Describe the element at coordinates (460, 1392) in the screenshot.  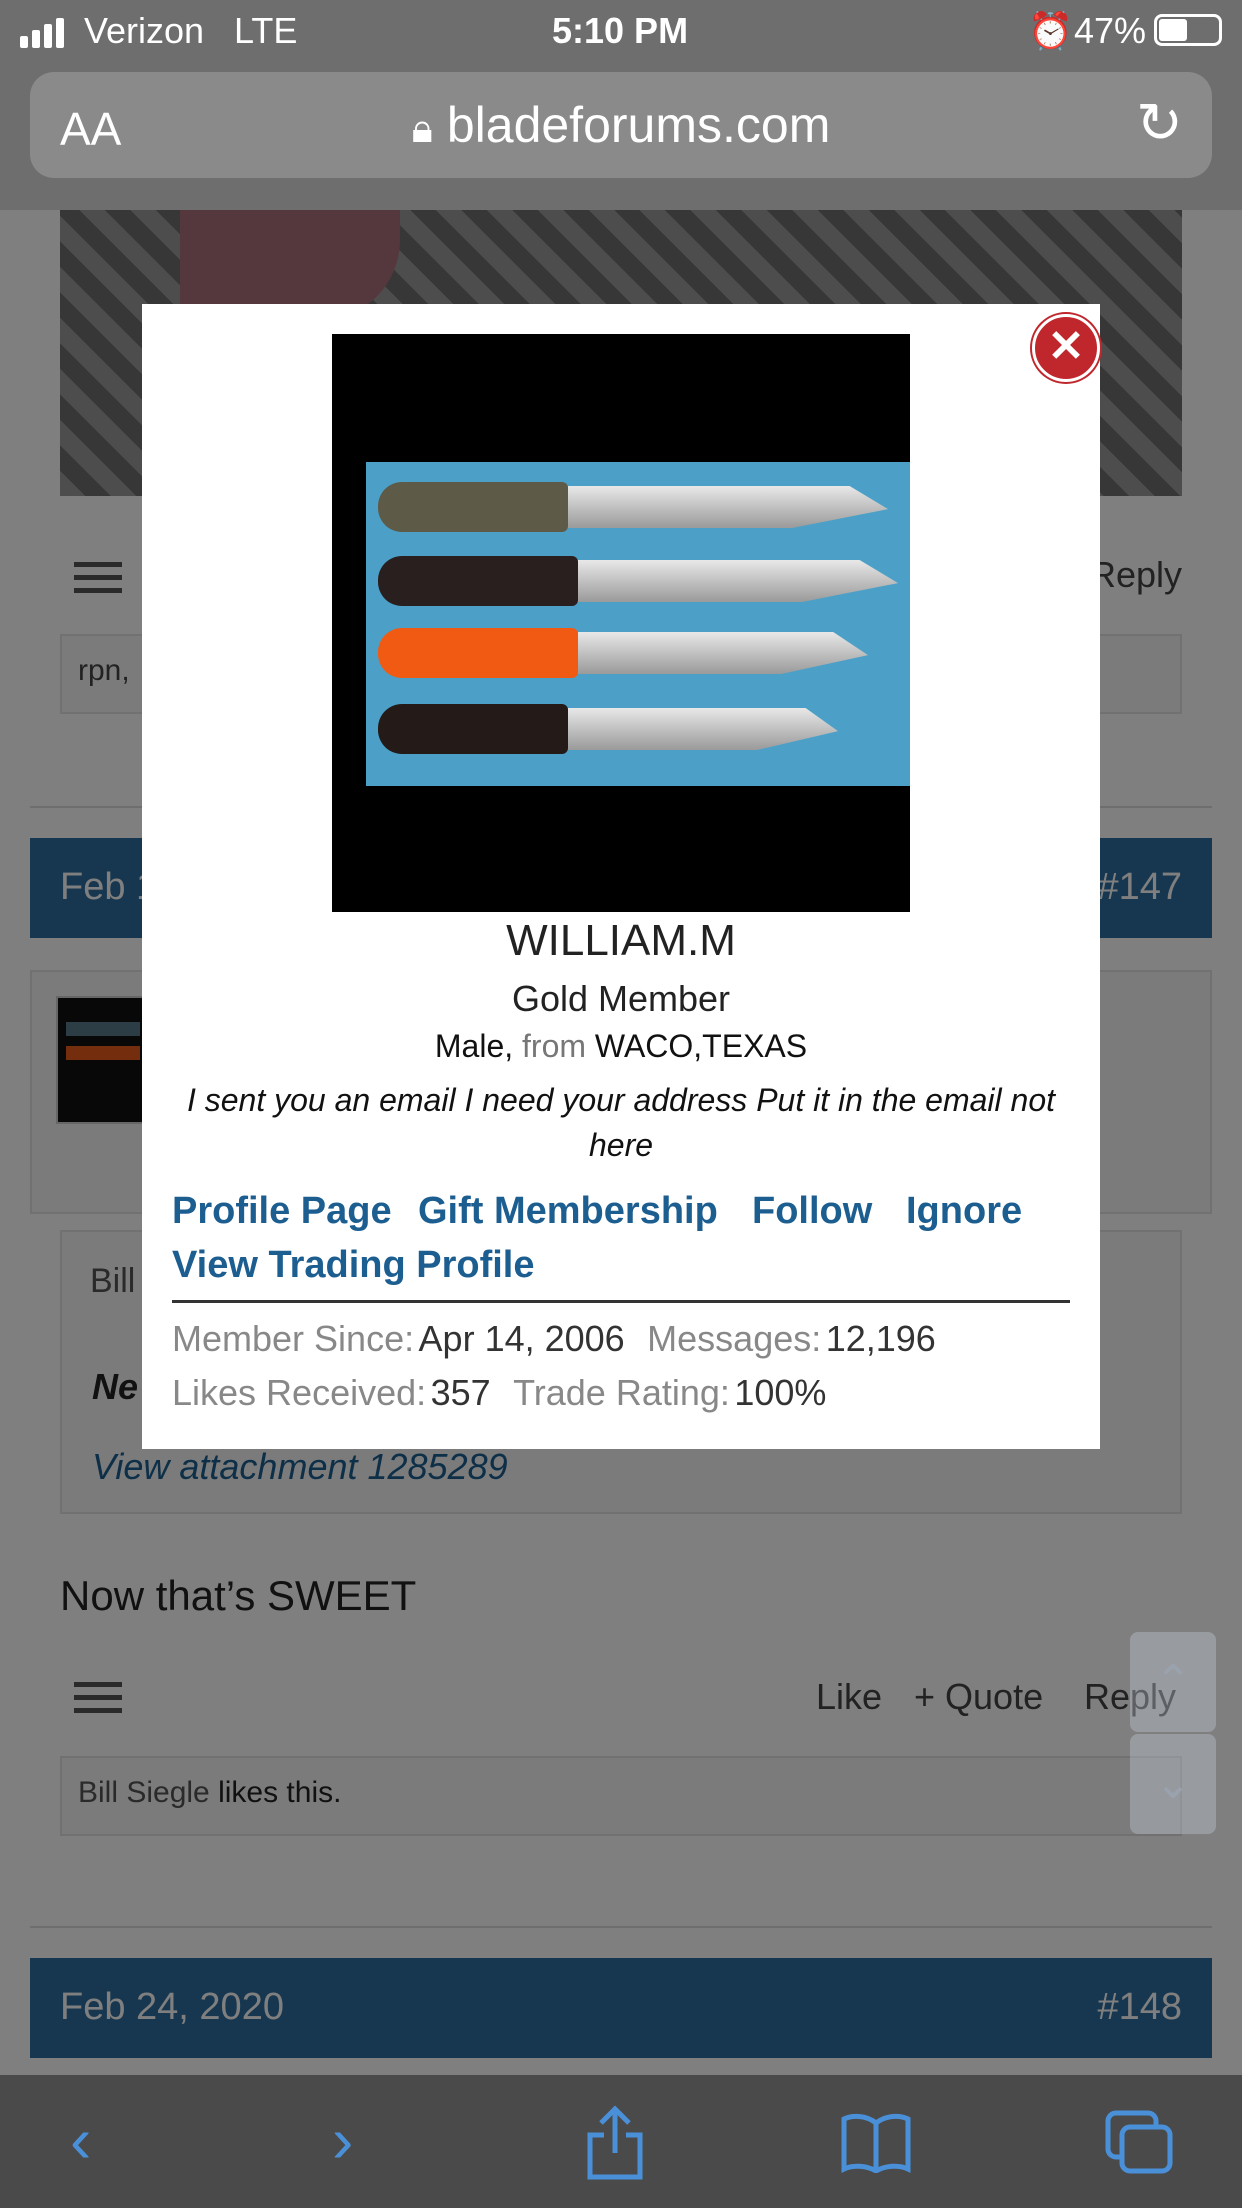
I see `likes-received-value: 357` at that location.